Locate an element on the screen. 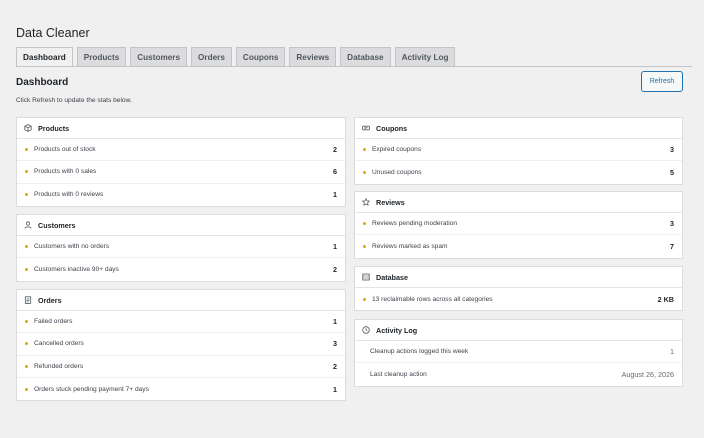 This screenshot has height=438, width=704. star-icon is located at coordinates (366, 202).